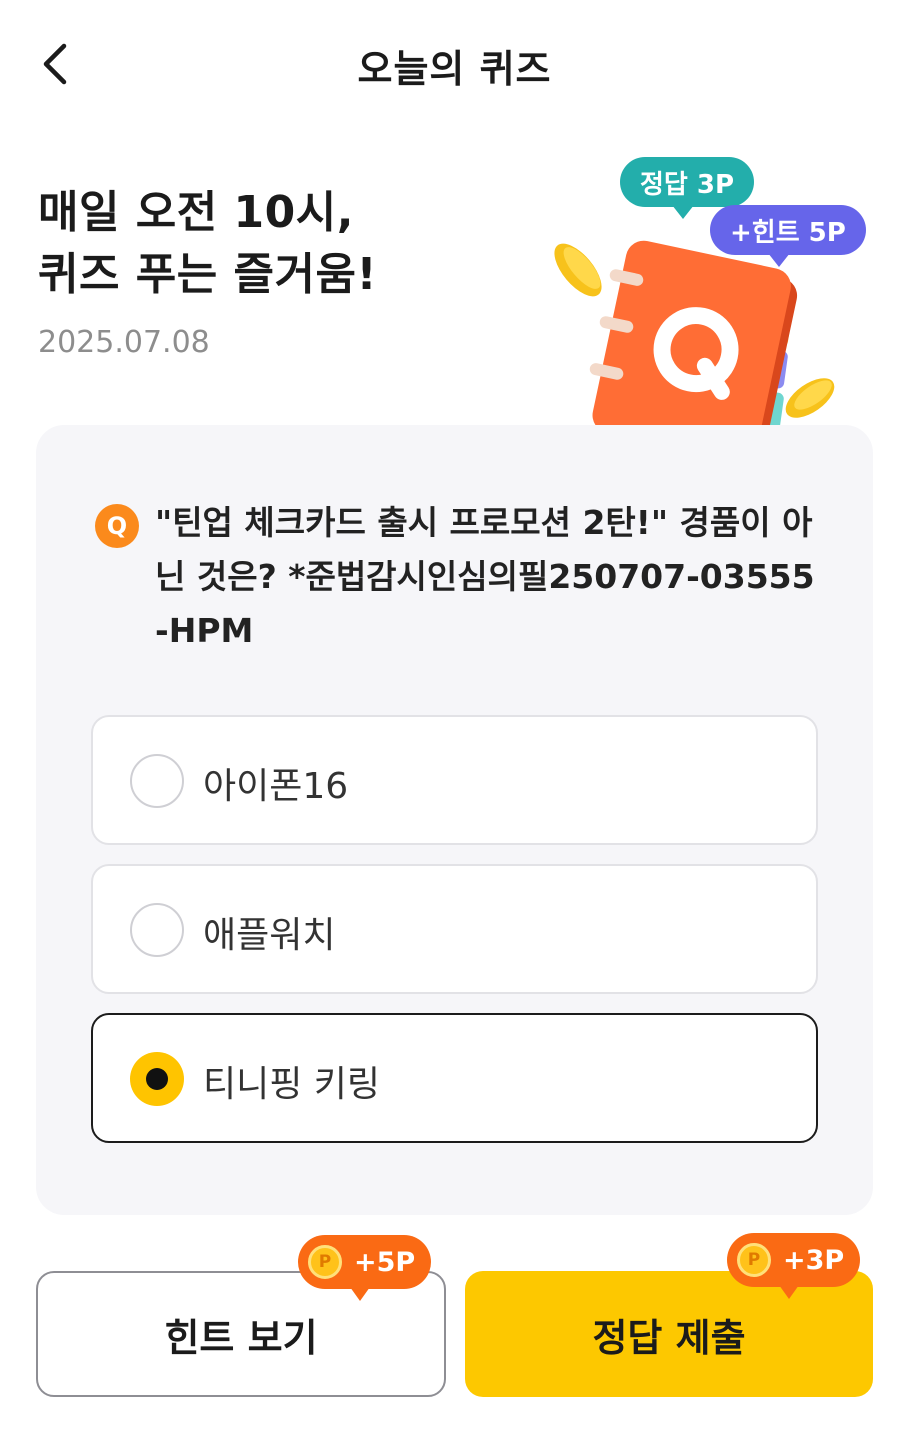 This screenshot has width=909, height=1440. Describe the element at coordinates (124, 342) in the screenshot. I see `quiz-date: 2025.07.08` at that location.